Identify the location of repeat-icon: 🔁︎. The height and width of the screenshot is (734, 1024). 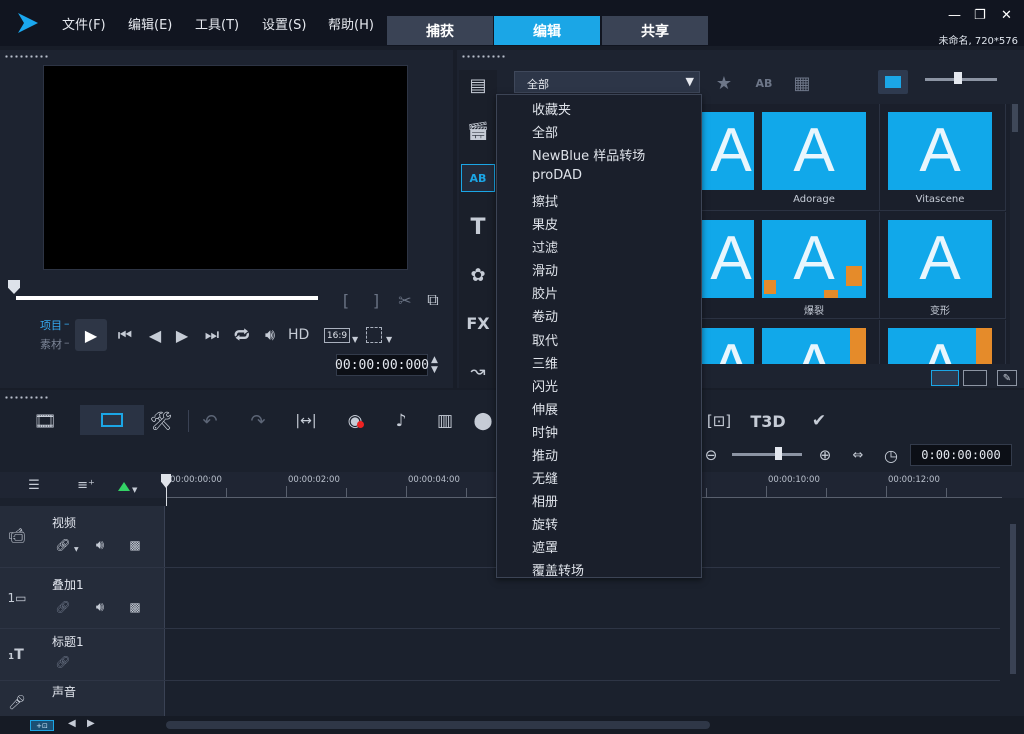
(242, 335).